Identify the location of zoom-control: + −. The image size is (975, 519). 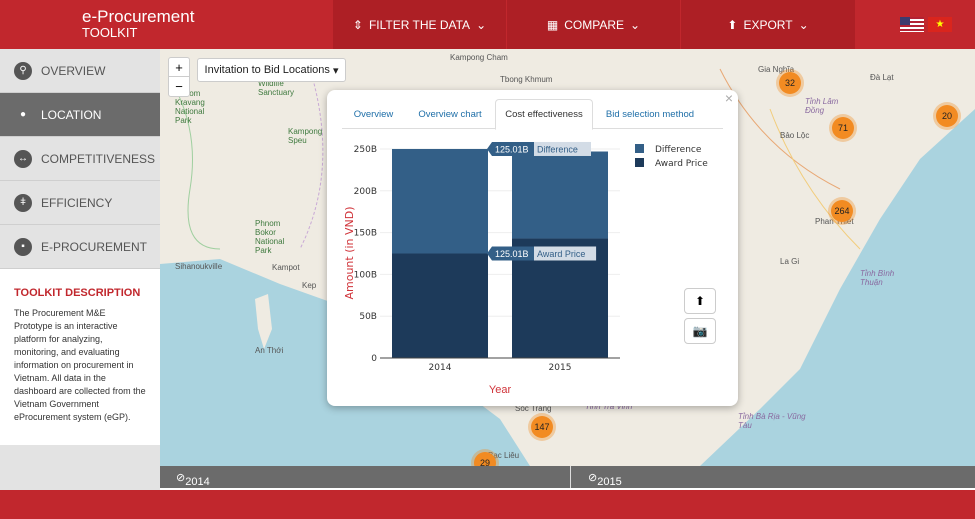
(179, 77).